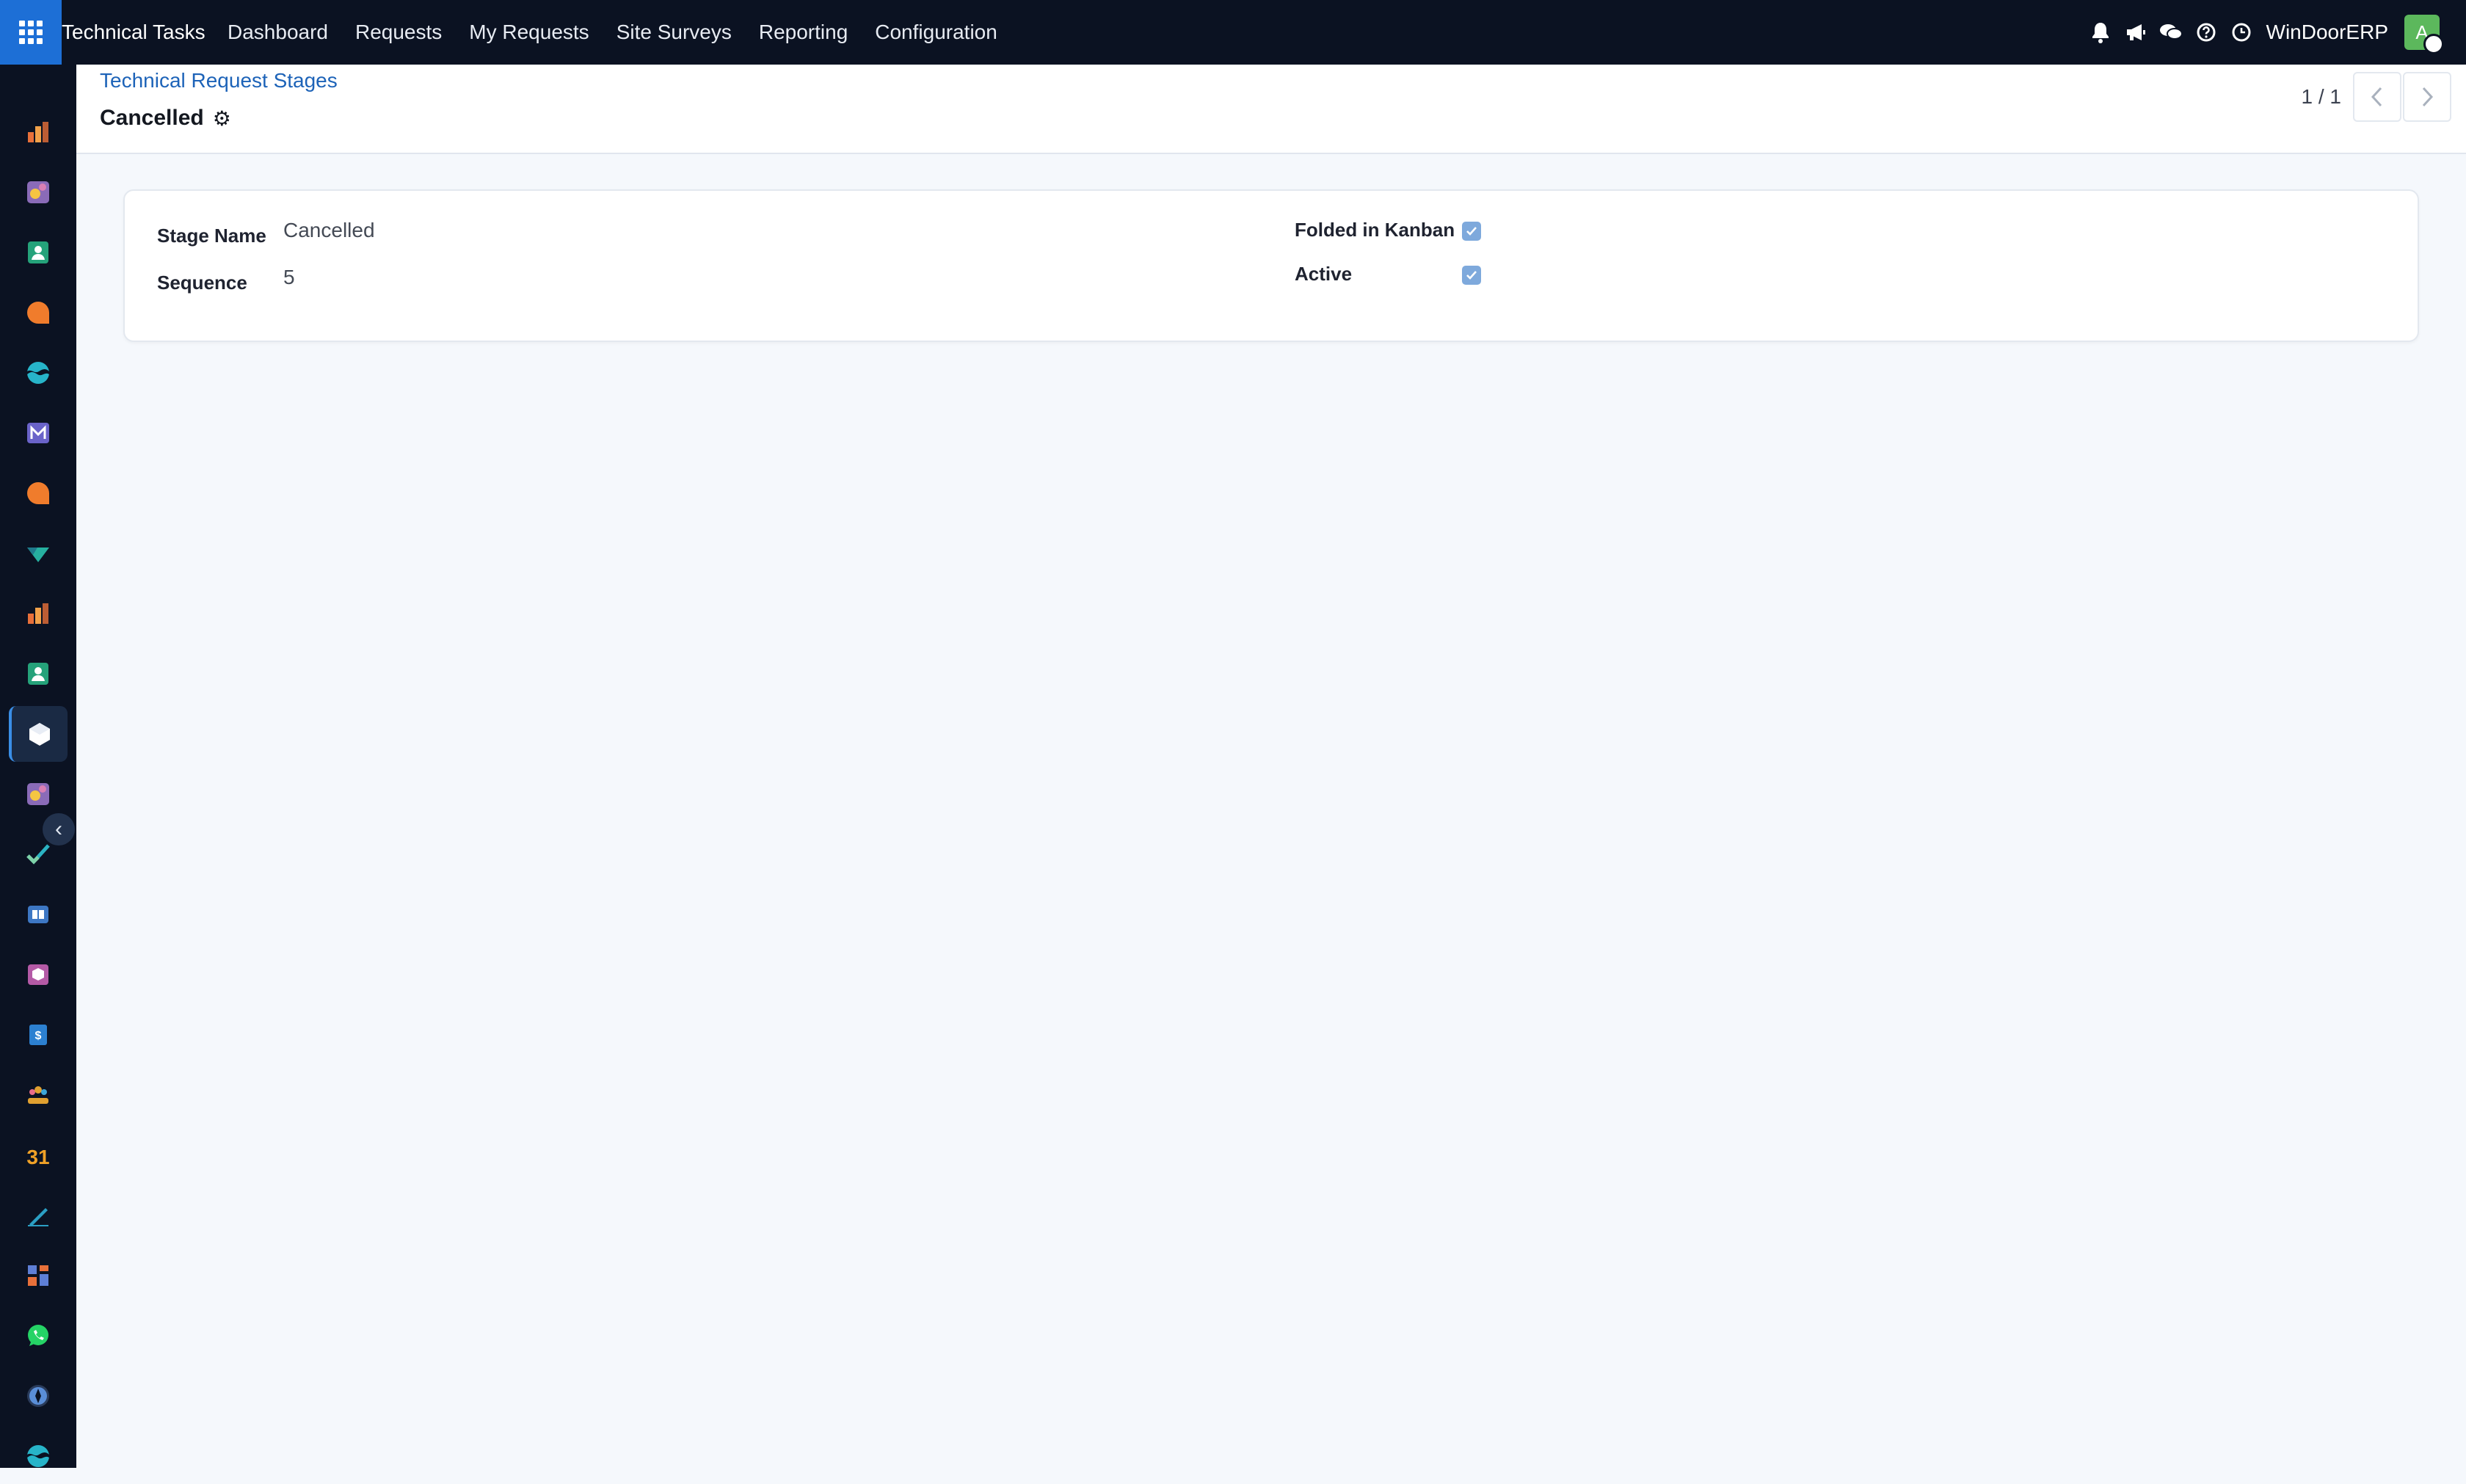 Image resolution: width=2466 pixels, height=1484 pixels. Describe the element at coordinates (398, 32) in the screenshot. I see `menu-requests: Requests` at that location.